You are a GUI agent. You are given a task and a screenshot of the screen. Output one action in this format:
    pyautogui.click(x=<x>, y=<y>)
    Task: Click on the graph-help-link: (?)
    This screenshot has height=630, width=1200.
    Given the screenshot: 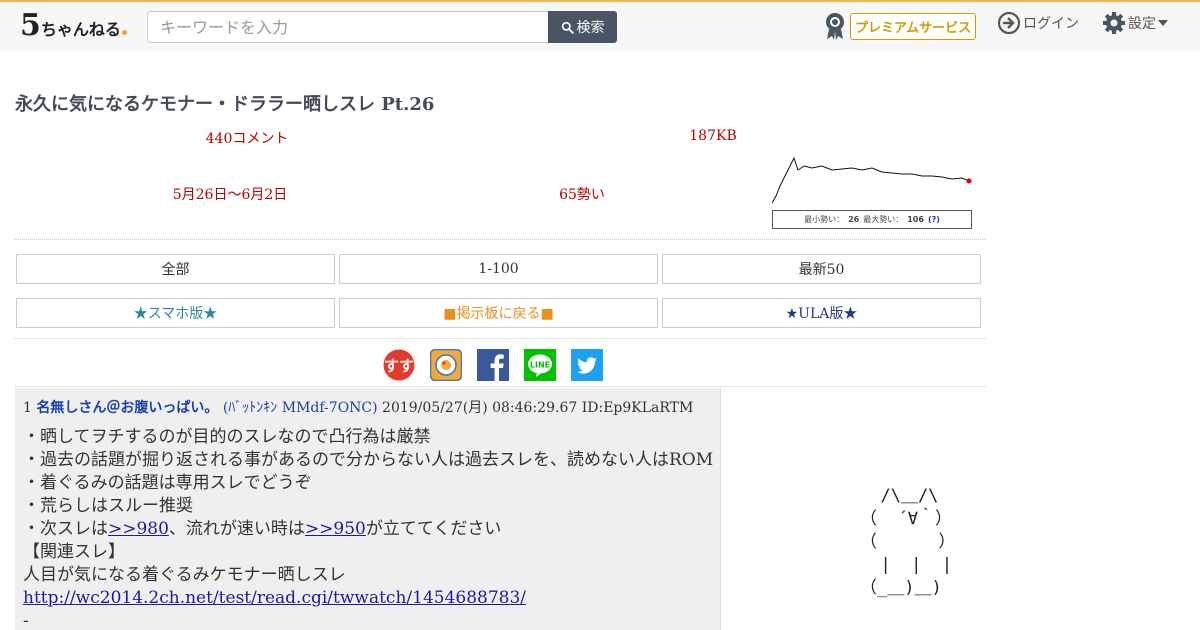 What is the action you would take?
    pyautogui.click(x=934, y=219)
    